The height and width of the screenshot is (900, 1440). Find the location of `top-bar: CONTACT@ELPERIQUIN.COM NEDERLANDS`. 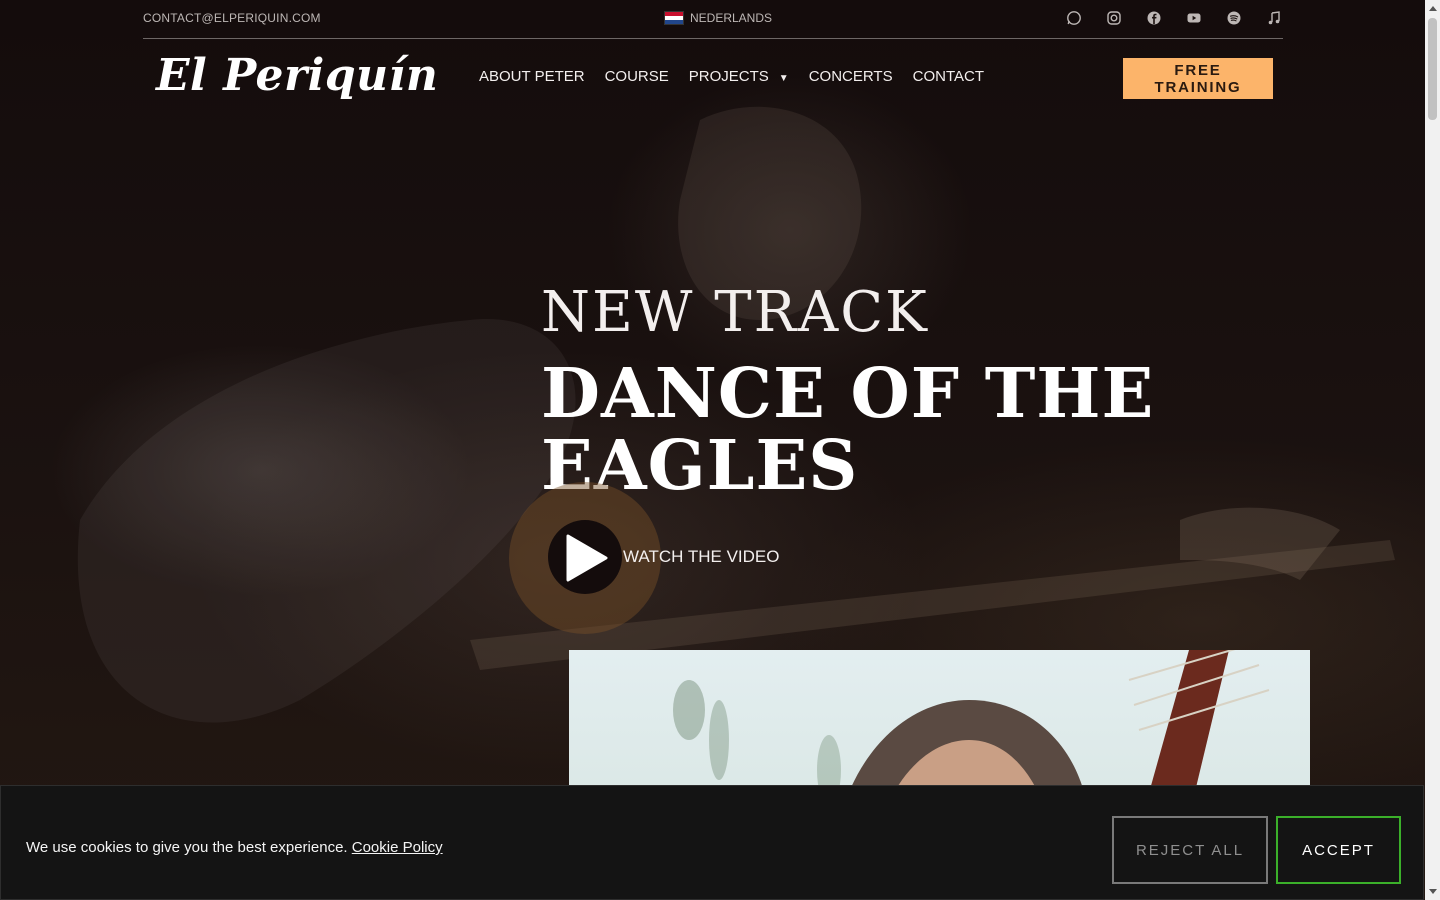

top-bar: CONTACT@ELPERIQUIN.COM NEDERLANDS is located at coordinates (713, 19).